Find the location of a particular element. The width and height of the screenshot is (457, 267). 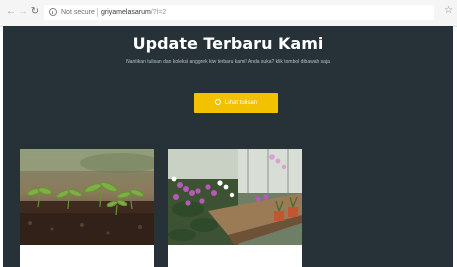

reload-icon: ↻ is located at coordinates (35, 12).